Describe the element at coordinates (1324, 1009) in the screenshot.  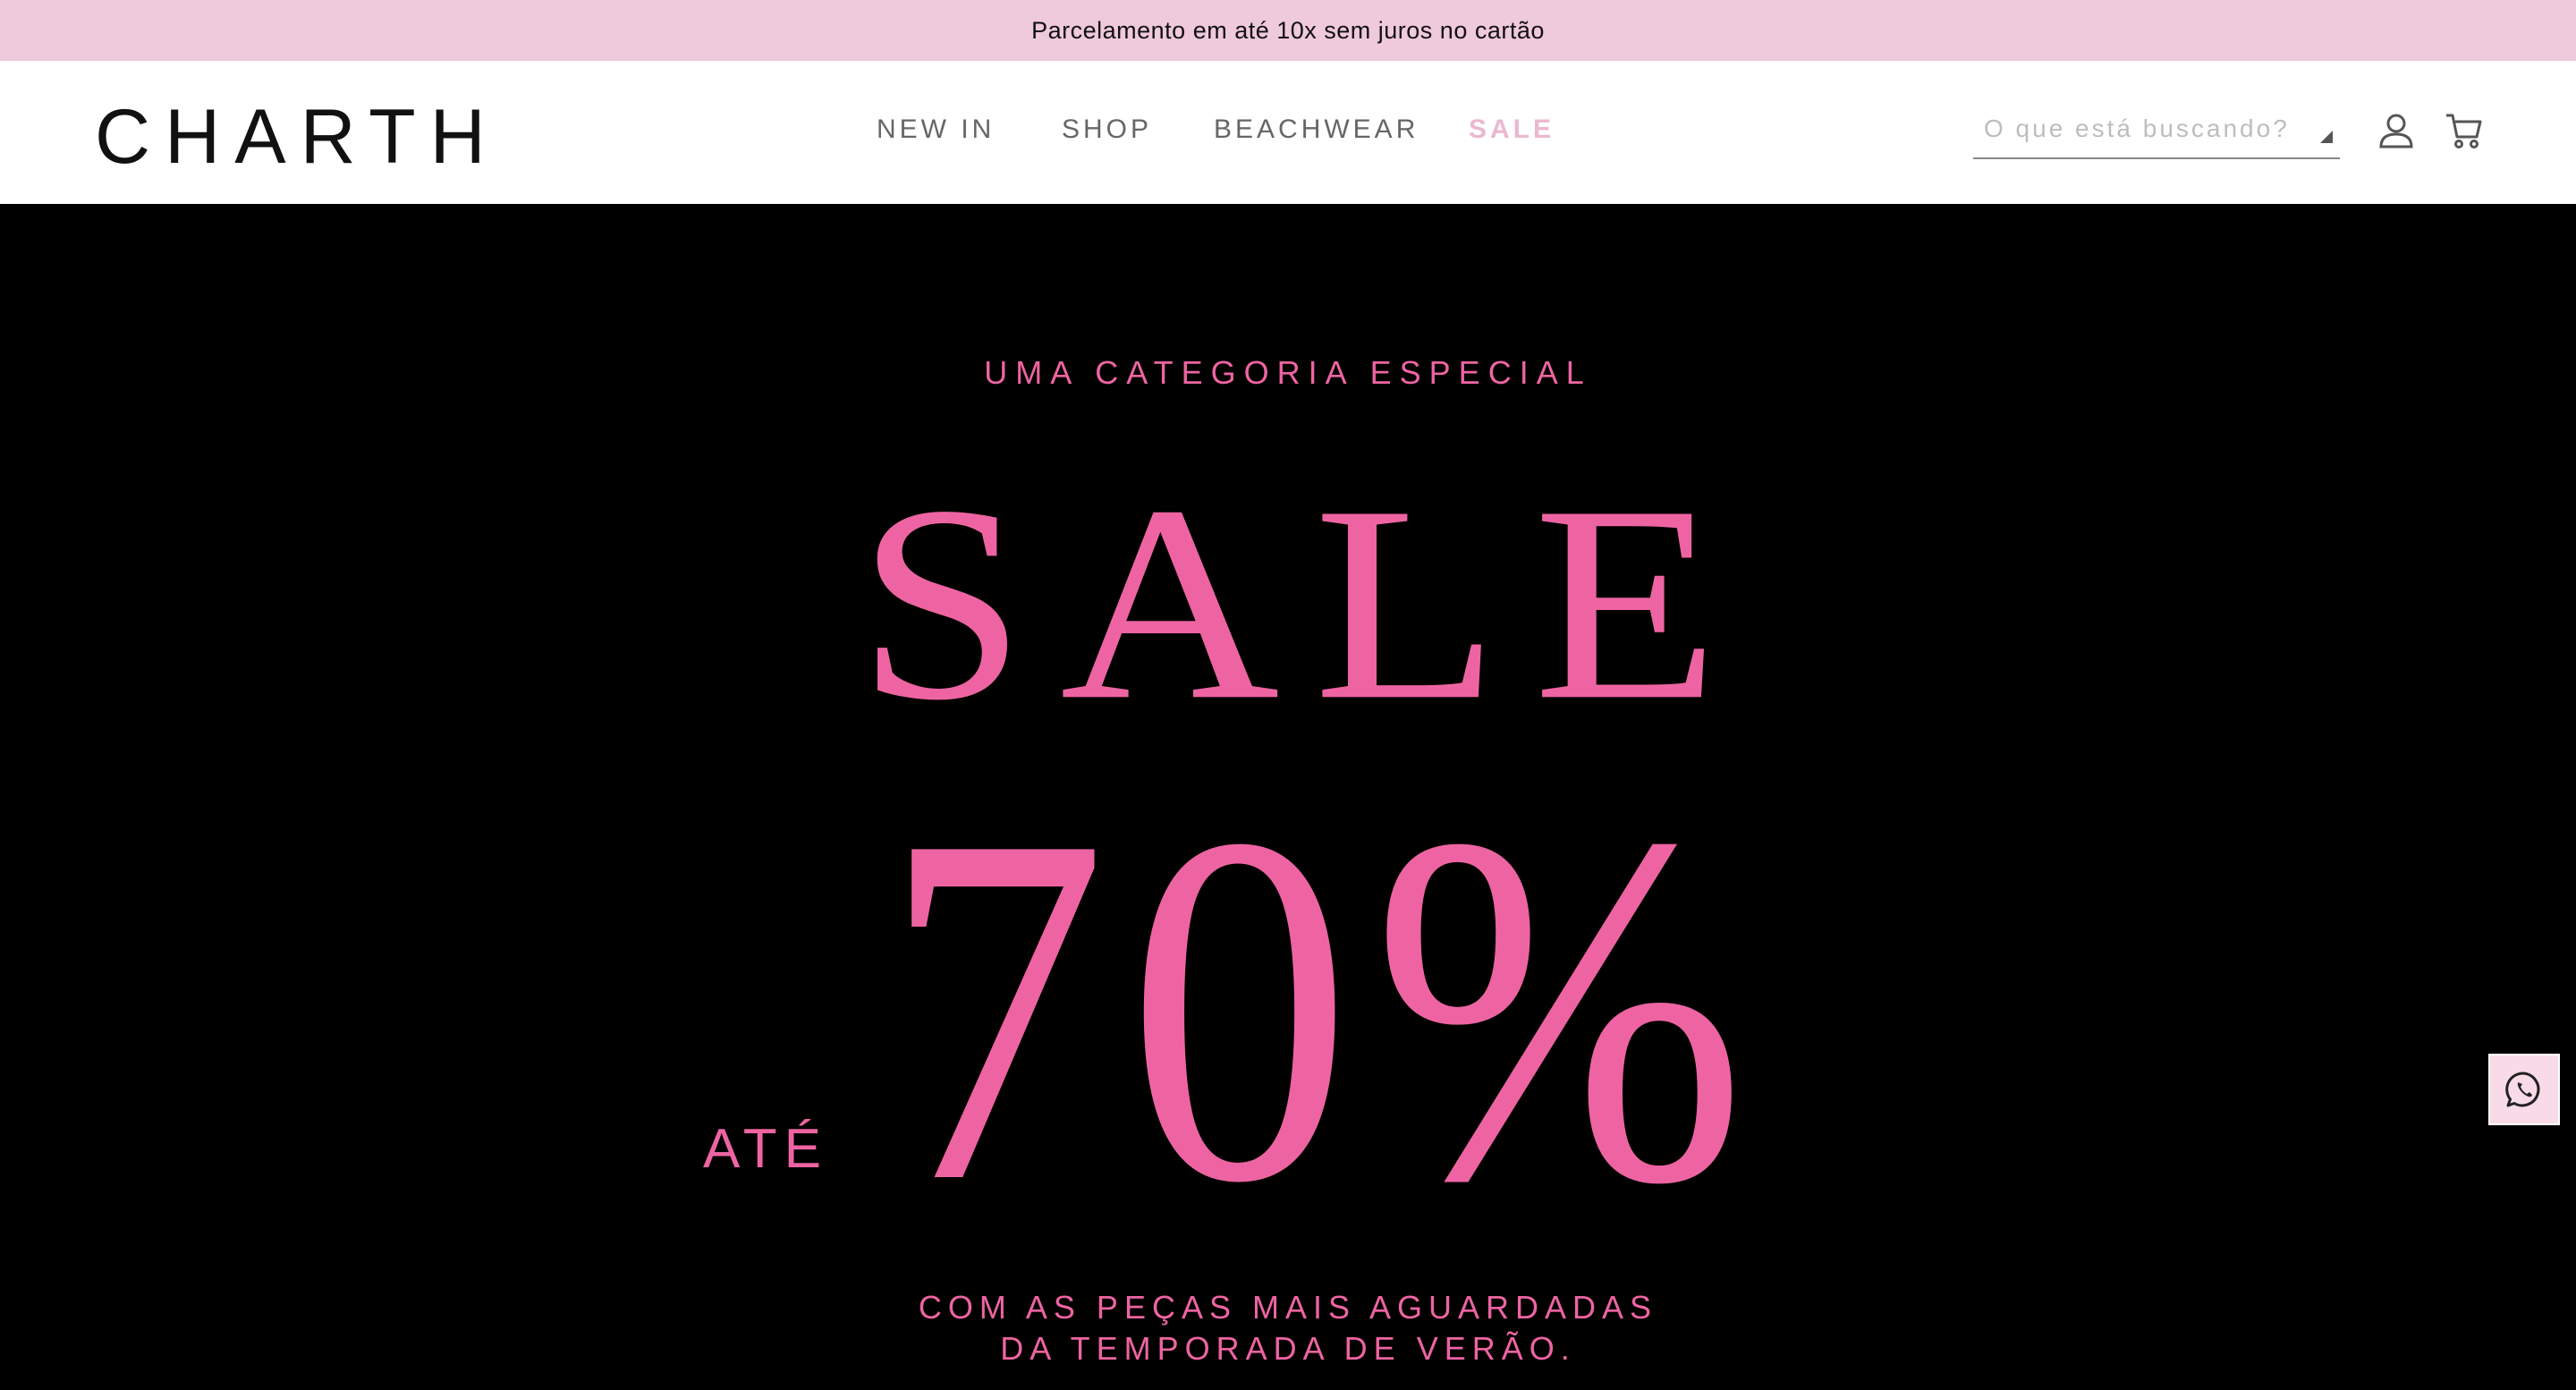
I see `hero-discount: 70%` at that location.